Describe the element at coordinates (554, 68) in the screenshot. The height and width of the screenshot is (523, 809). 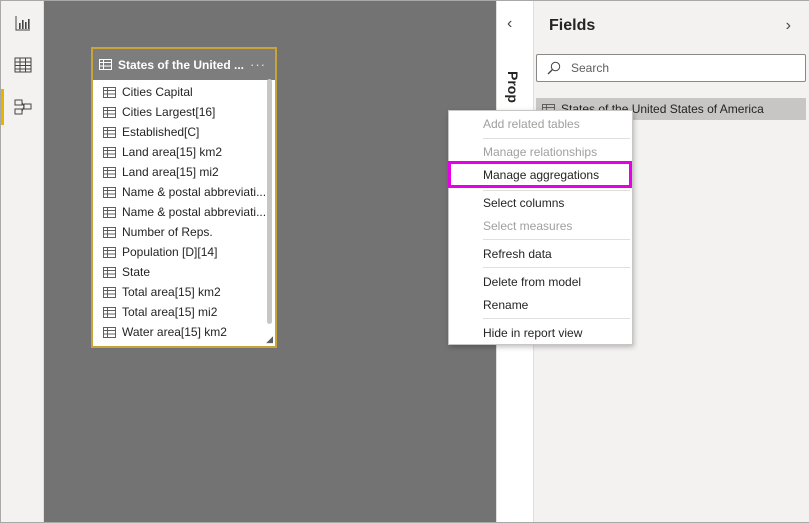
I see `search-icon` at that location.